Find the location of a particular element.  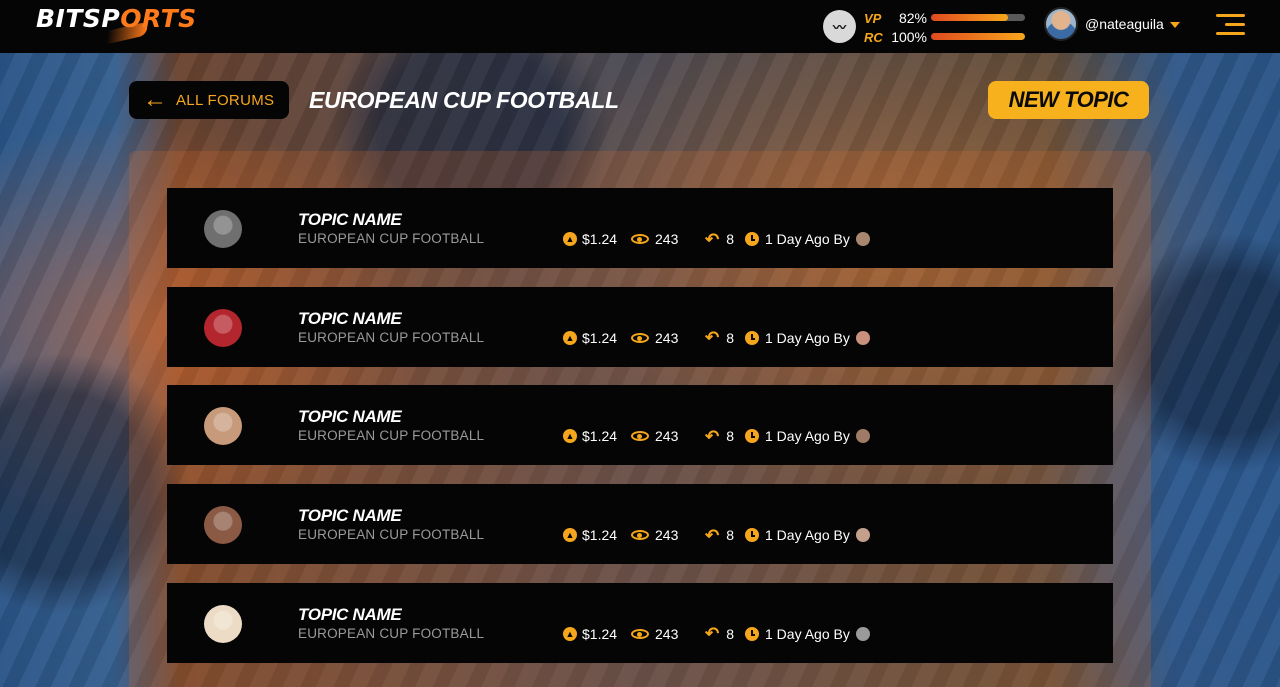

meter-values: 82% 100% is located at coordinates (908, 28).